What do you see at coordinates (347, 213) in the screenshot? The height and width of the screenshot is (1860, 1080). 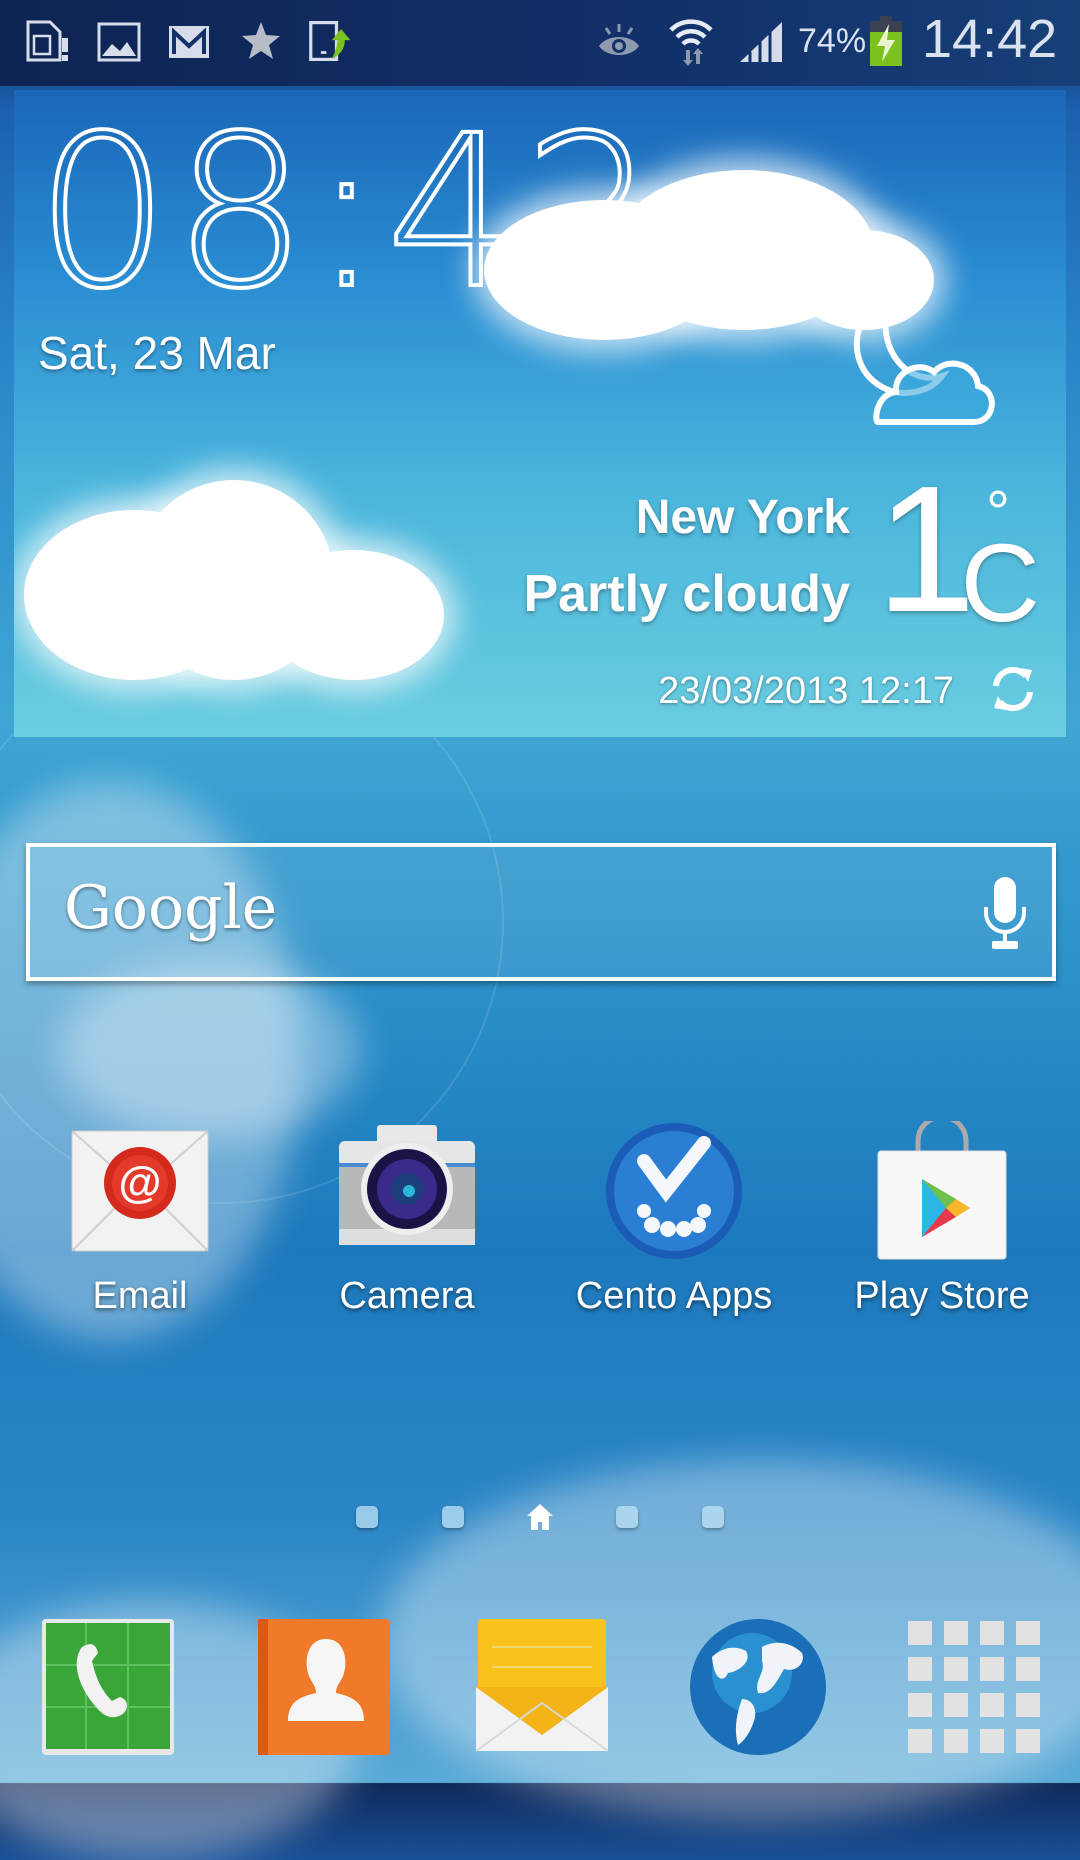 I see `widget-clock: 08:42` at bounding box center [347, 213].